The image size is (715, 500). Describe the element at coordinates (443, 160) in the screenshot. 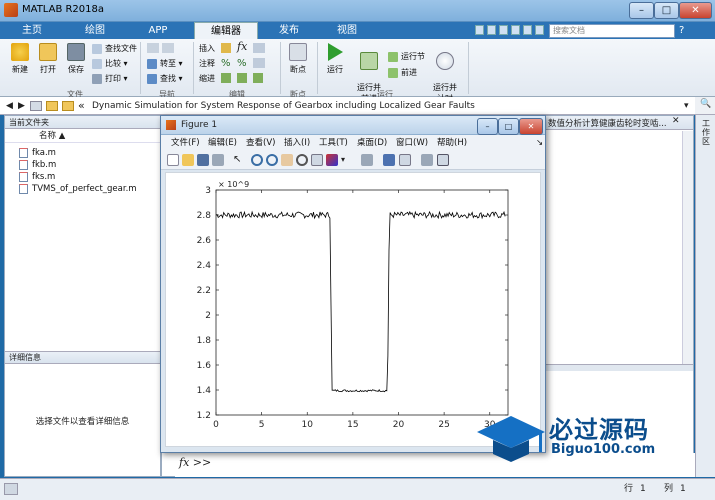

I see `show-plot-tools-icon` at that location.